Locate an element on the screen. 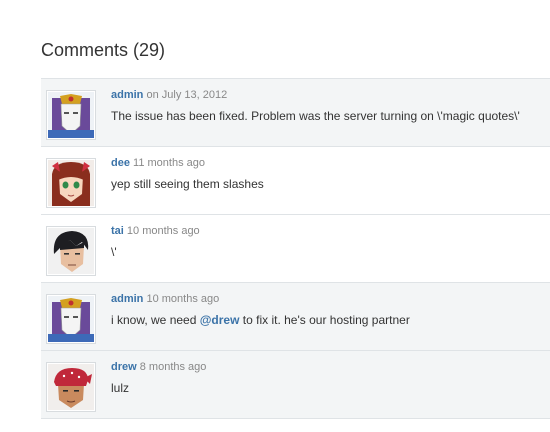 The image size is (550, 432). comment-text-end: to fix it. he's our hosting partner is located at coordinates (324, 320).